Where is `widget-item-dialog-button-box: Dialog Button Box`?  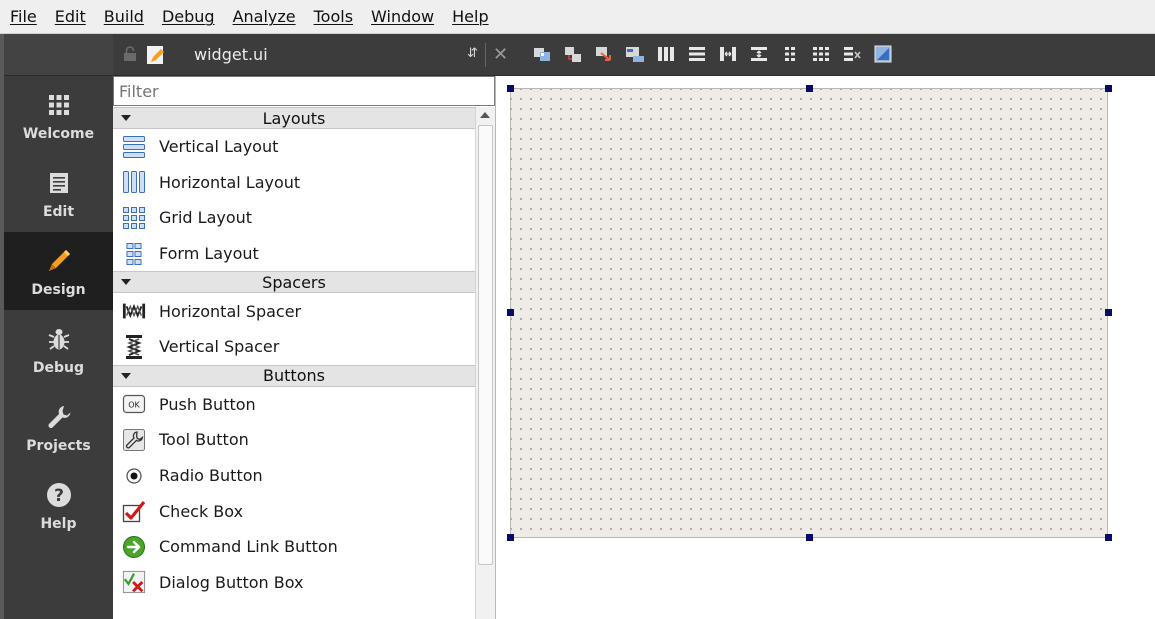 widget-item-dialog-button-box: Dialog Button Box is located at coordinates (294, 583).